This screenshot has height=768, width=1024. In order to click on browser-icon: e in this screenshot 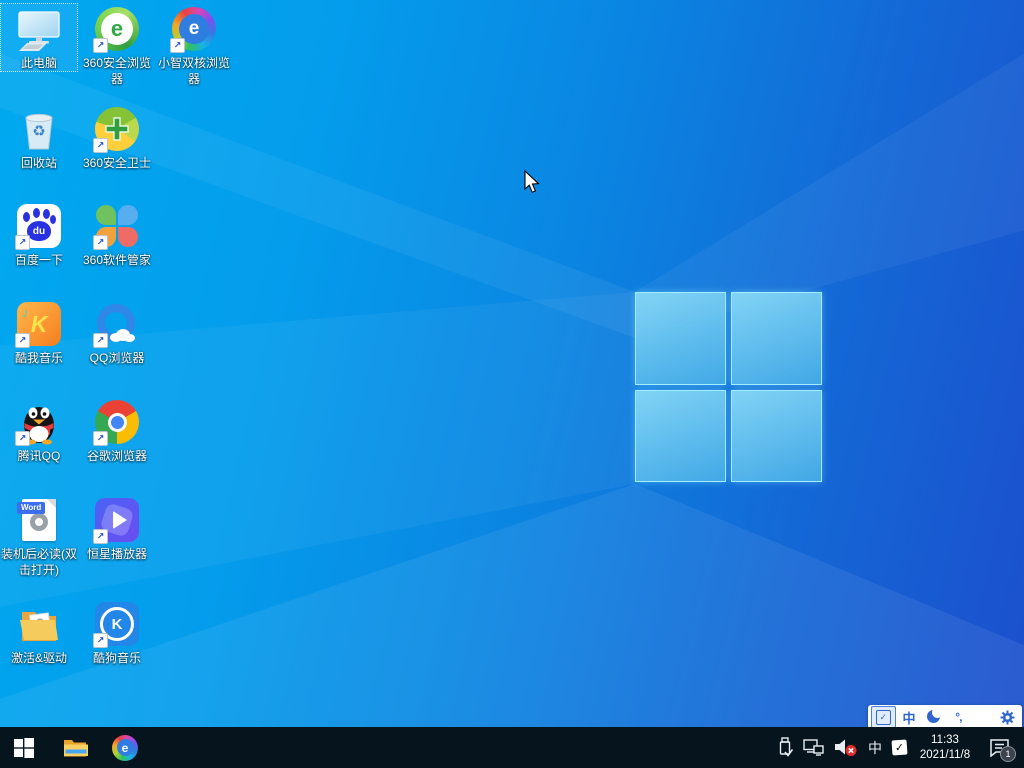, I will do `click(125, 747)`.